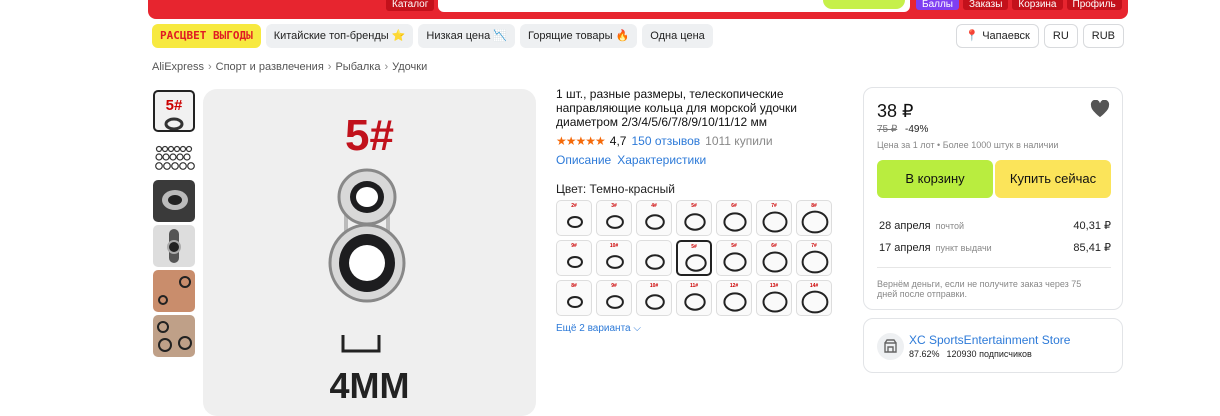 This screenshot has width=1220, height=416. I want to click on delivery-price: 40,31 ₽, so click(1092, 226).